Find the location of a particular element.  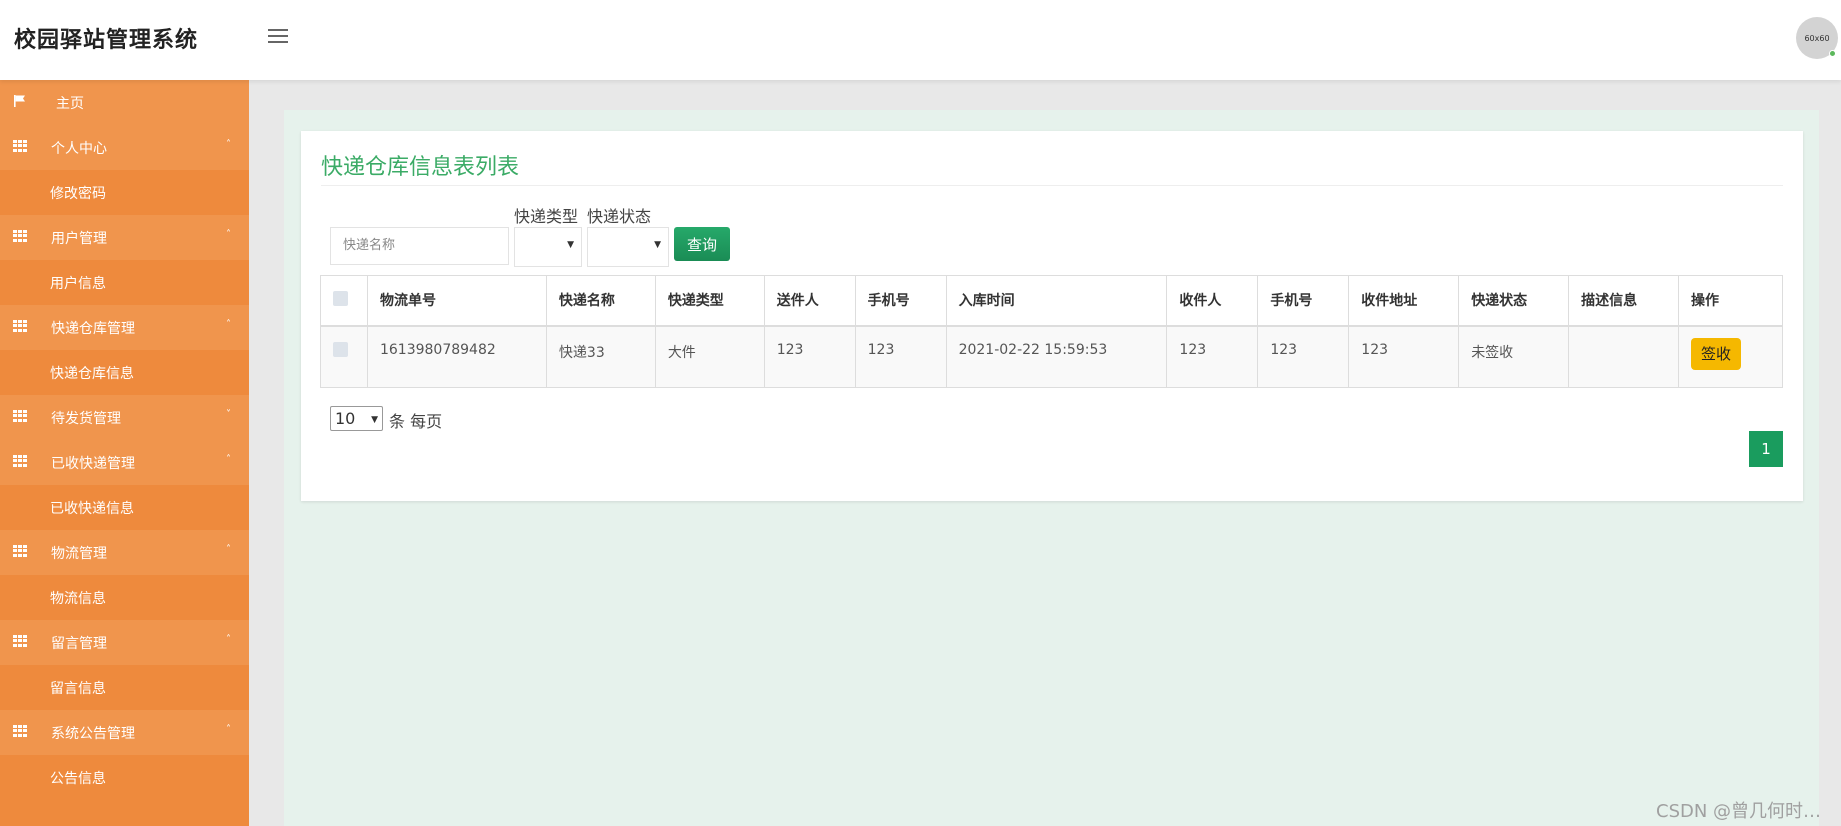

hamburger-menu-icon is located at coordinates (278, 37).